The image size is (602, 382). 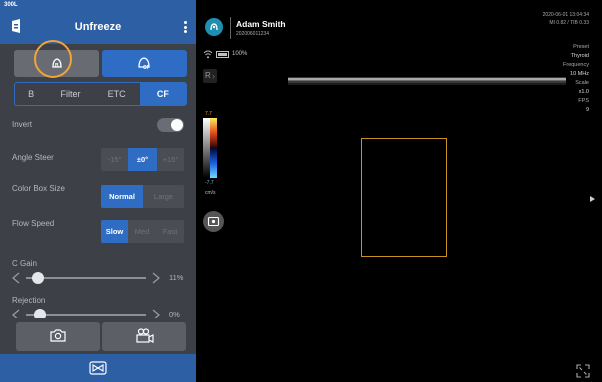 I want to click on r-orientation-toggle: R, so click(x=210, y=76).